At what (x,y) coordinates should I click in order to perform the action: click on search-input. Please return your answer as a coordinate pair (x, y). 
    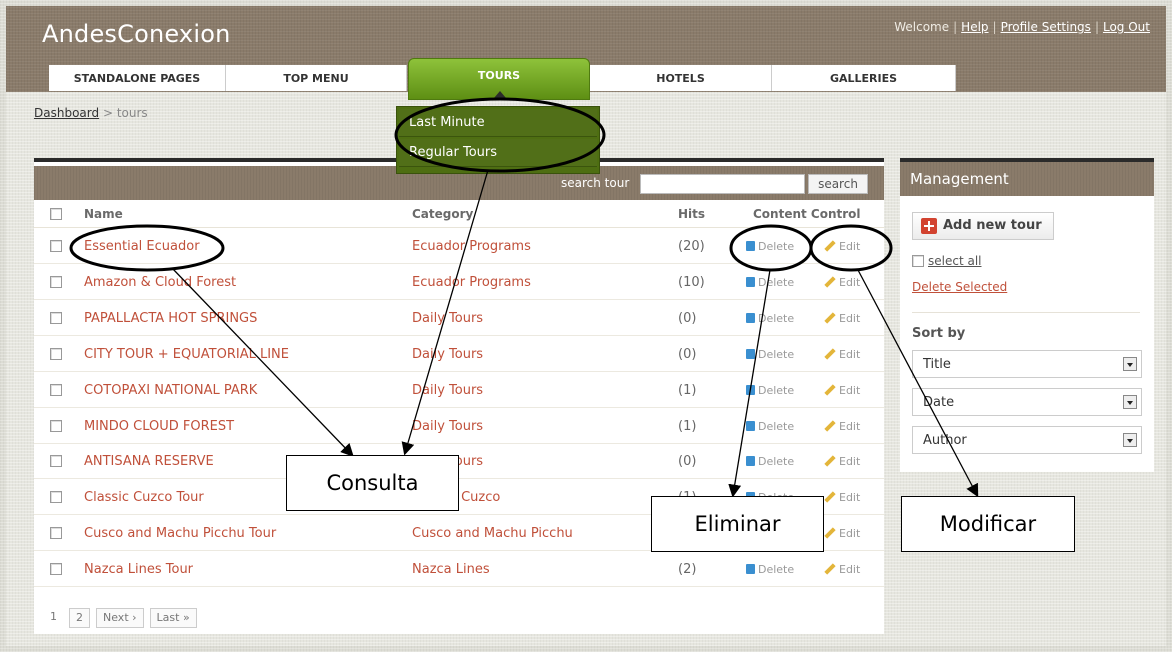
    Looking at the image, I should click on (722, 184).